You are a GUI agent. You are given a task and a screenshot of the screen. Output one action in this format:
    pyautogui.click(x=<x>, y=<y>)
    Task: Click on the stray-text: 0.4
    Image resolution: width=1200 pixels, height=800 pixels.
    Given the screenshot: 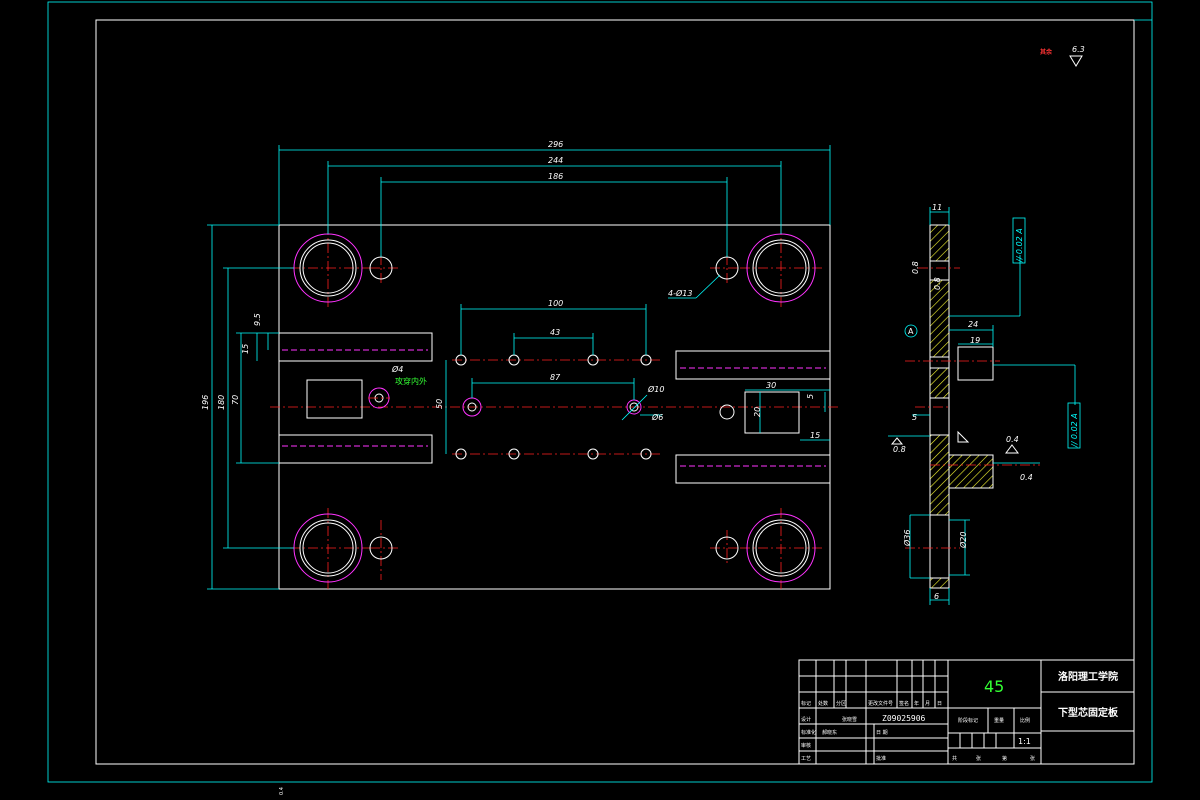 What is the action you would take?
    pyautogui.click(x=282, y=791)
    